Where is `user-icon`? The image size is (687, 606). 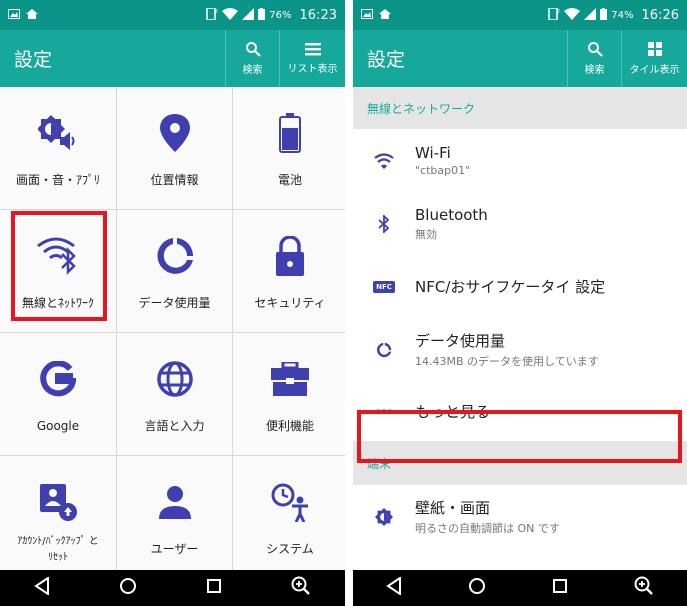 user-icon is located at coordinates (174, 502).